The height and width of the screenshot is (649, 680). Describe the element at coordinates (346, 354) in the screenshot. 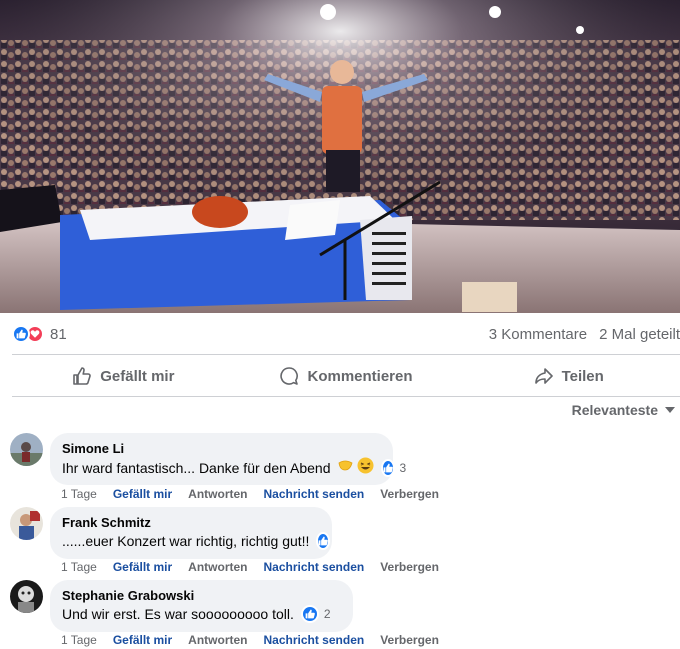

I see `divider-top` at that location.